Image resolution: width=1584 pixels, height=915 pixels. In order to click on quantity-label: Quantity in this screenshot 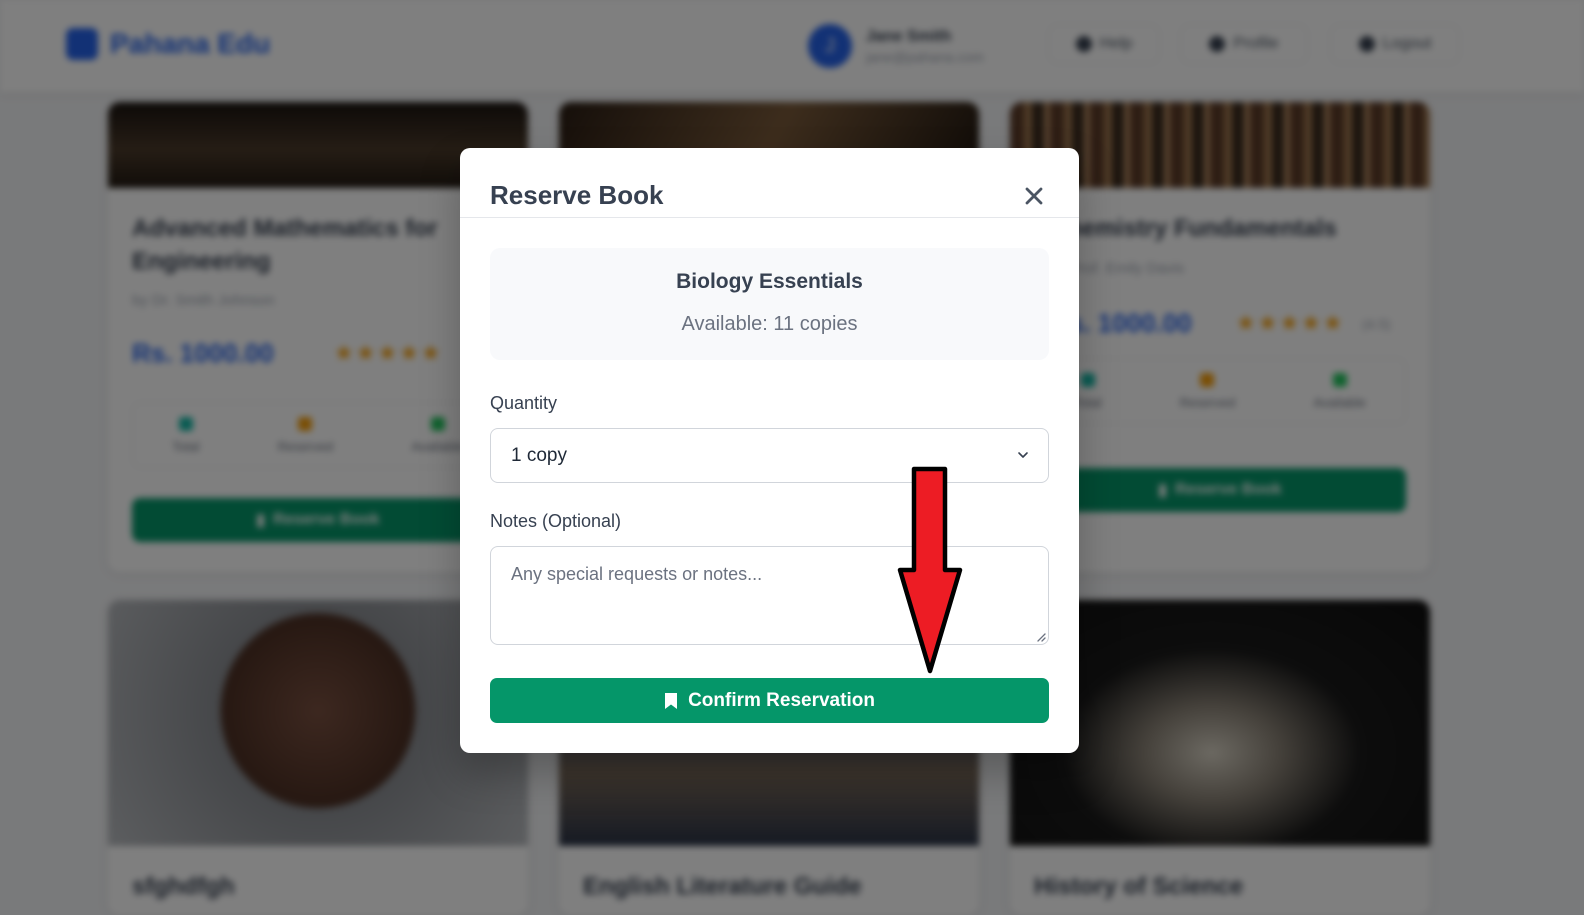, I will do `click(524, 403)`.